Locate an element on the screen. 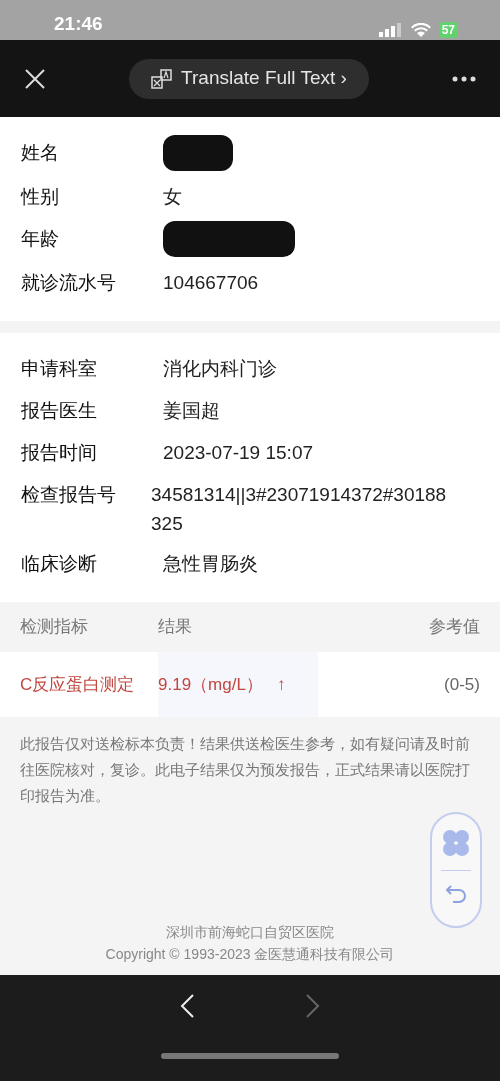 Image resolution: width=500 pixels, height=1081 pixels. table-cell-text: C反应蛋白测定 is located at coordinates (78, 684).